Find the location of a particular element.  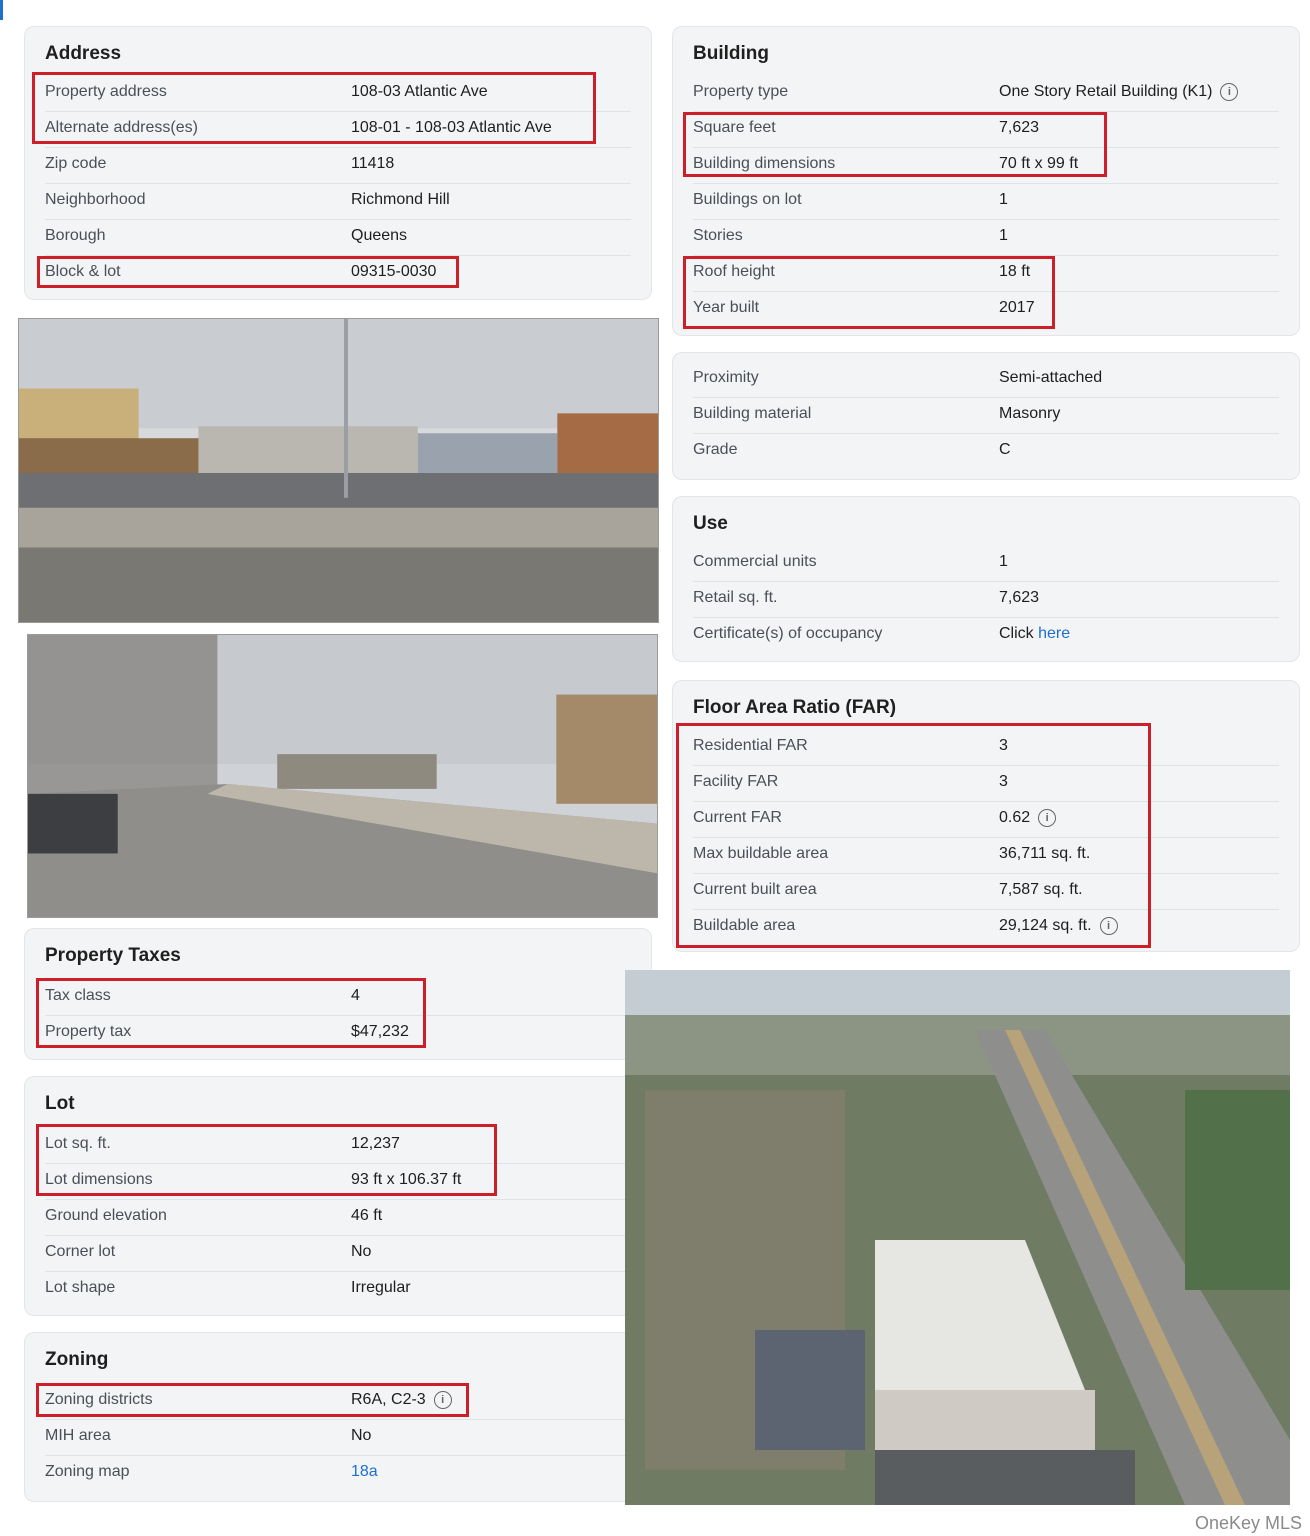

row-value: 46 ft is located at coordinates (367, 1215).